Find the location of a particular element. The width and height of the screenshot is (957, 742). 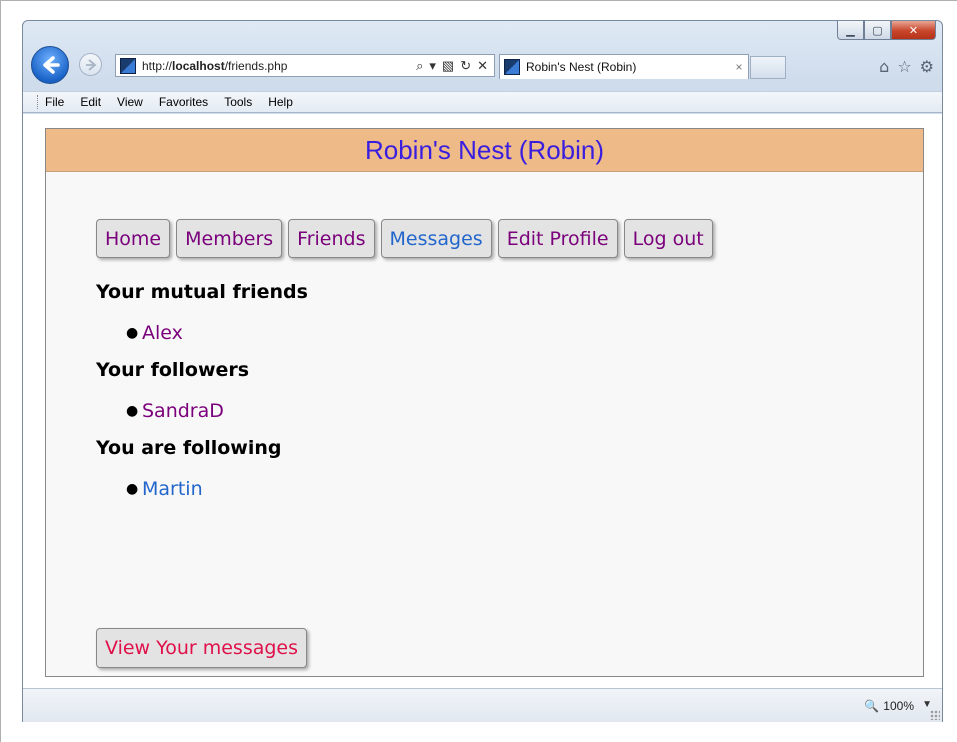

tab-active: Robin's Nest (Robin) × is located at coordinates (624, 66).